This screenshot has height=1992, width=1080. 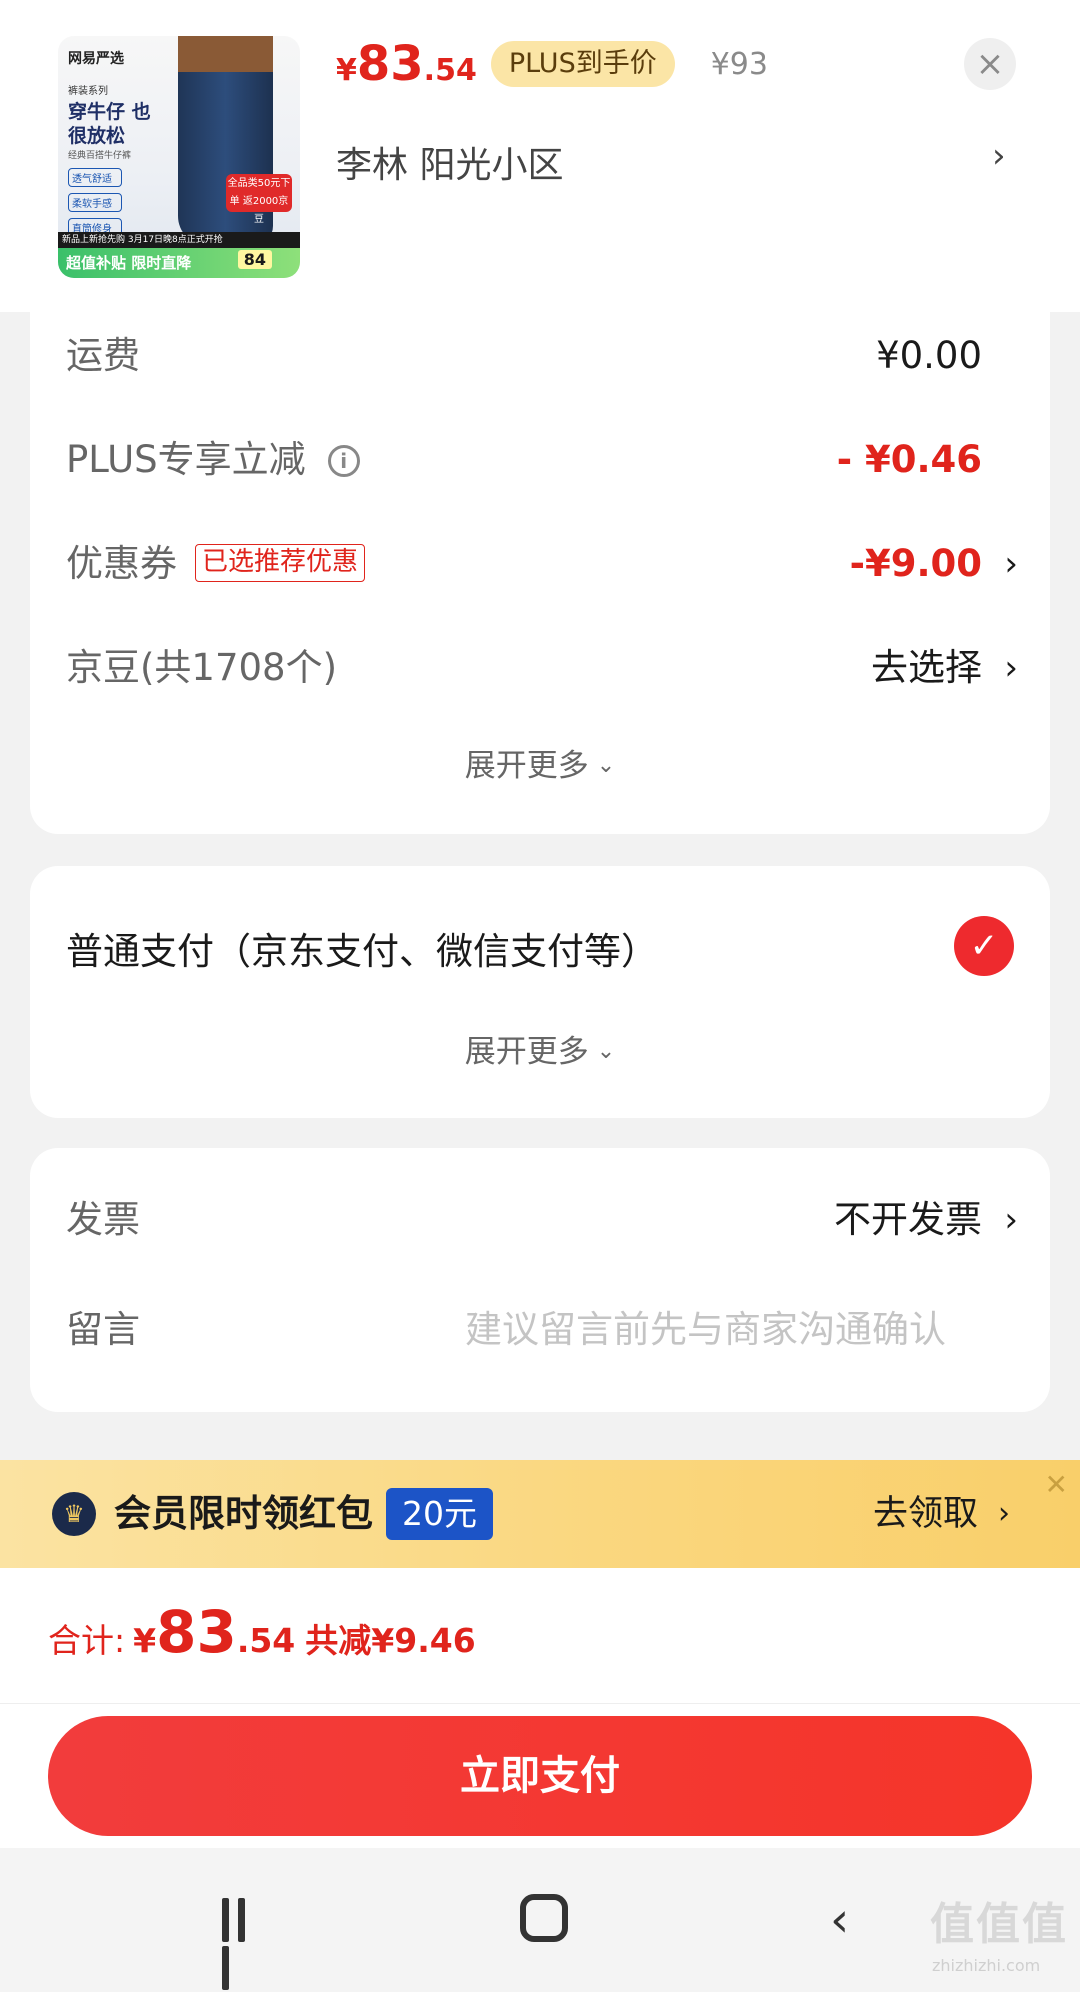 I want to click on plus-discount-text: PLUS专享立减, so click(x=186, y=459).